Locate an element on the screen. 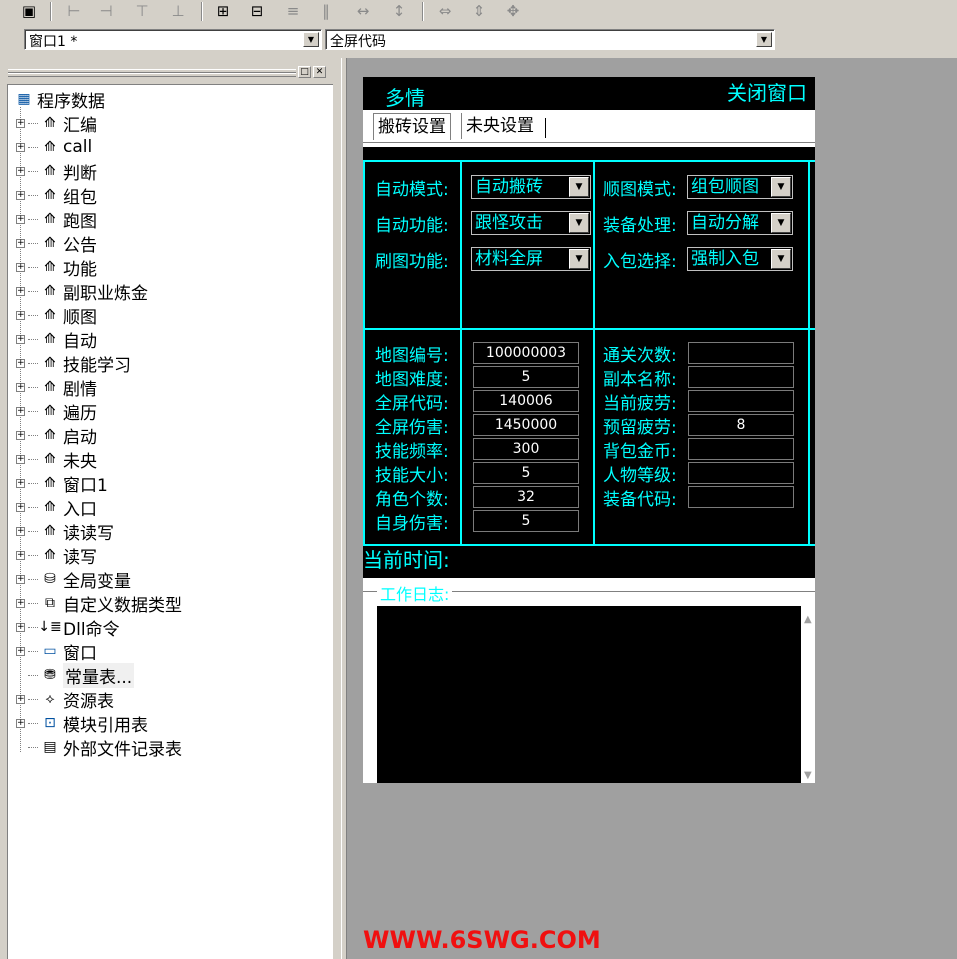 Image resolution: width=957 pixels, height=959 pixels. tree-item-module: + ⟰ 遍历 is located at coordinates (56, 411).